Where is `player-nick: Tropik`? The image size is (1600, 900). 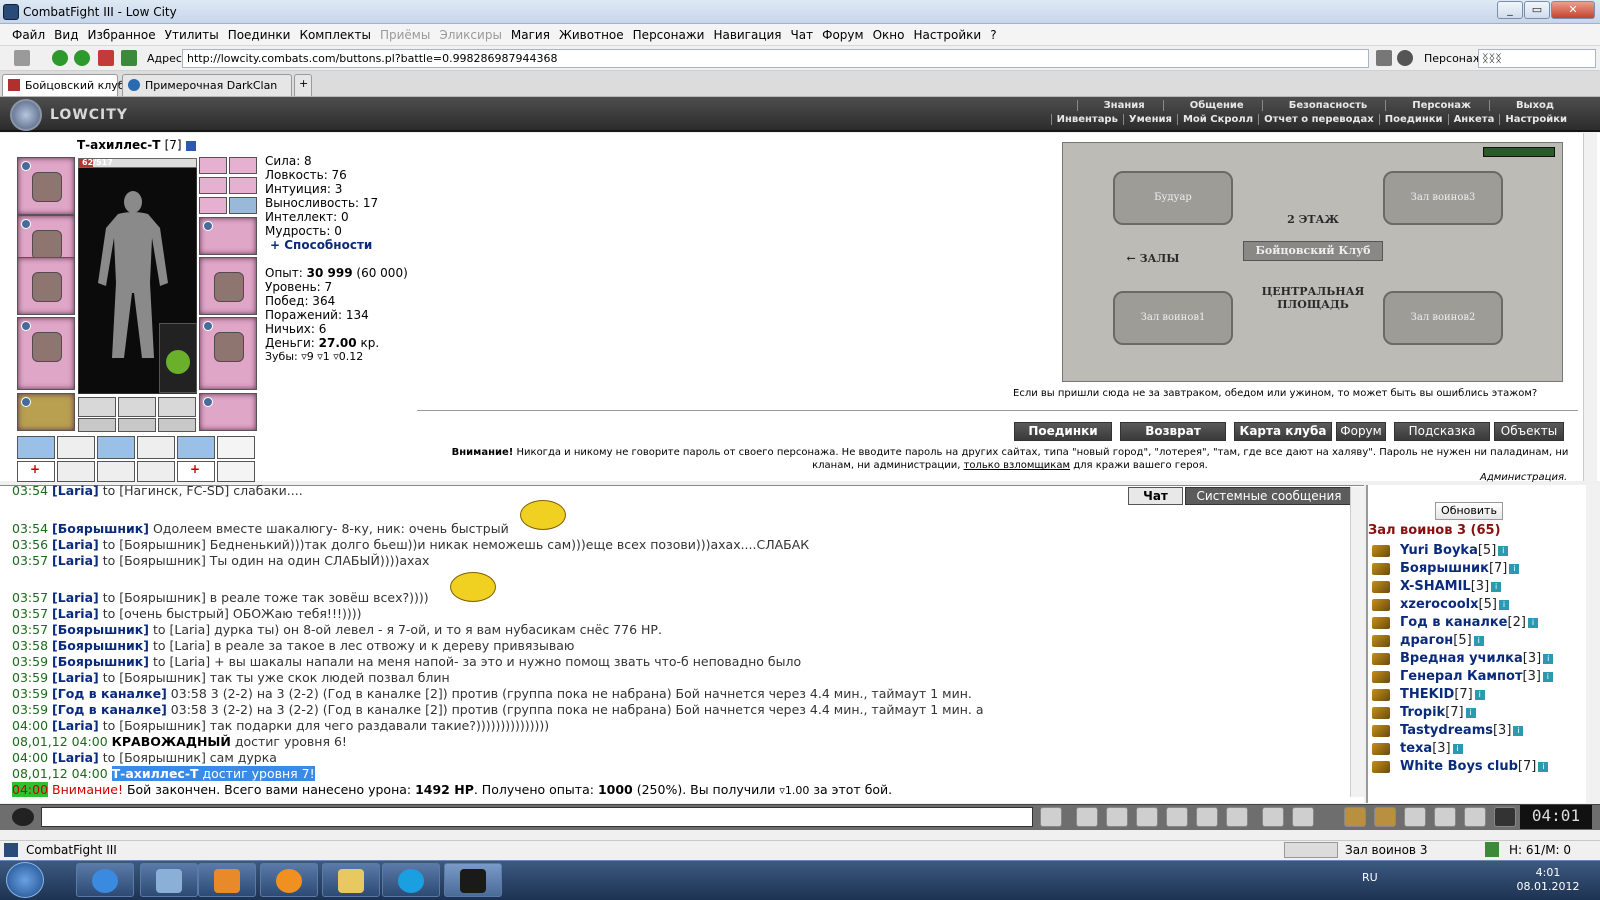
player-nick: Tropik is located at coordinates (1422, 712).